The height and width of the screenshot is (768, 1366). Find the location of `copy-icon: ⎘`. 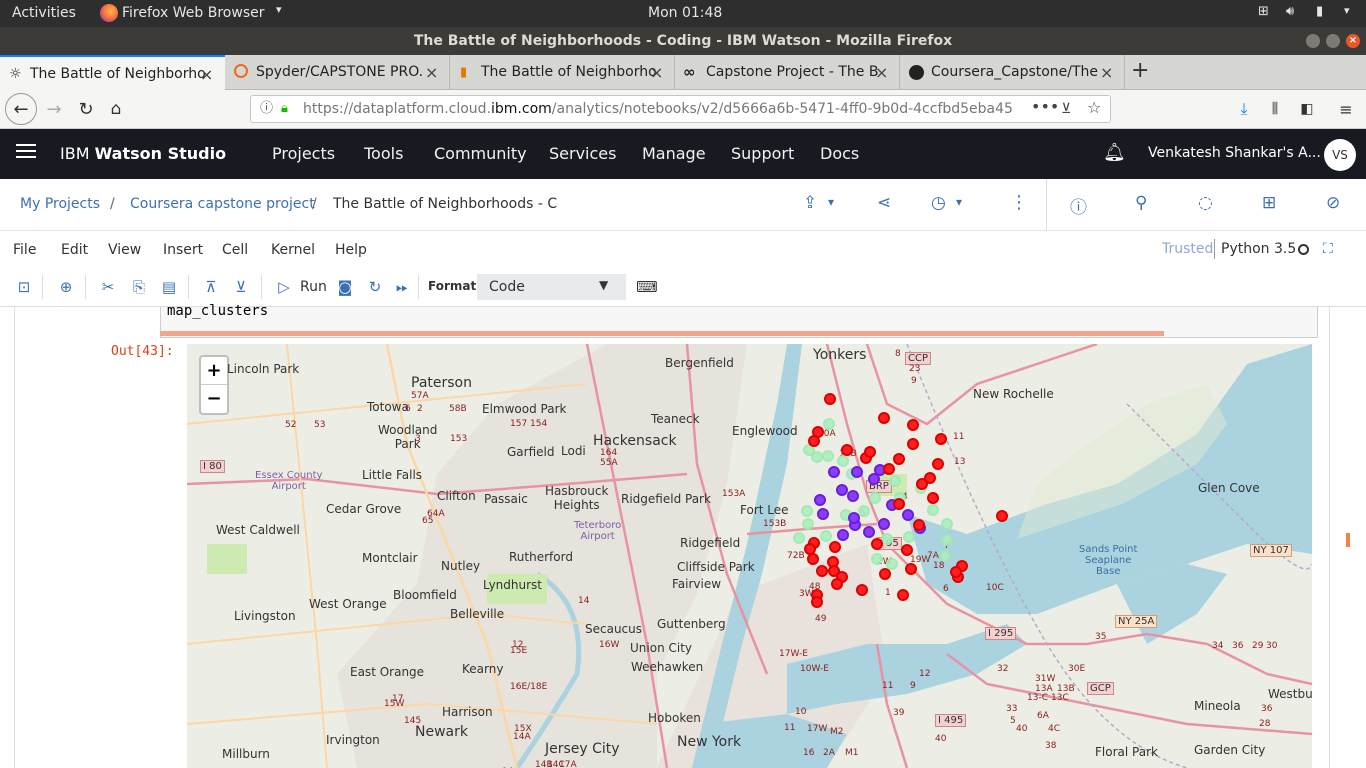

copy-icon: ⎘ is located at coordinates (139, 287).